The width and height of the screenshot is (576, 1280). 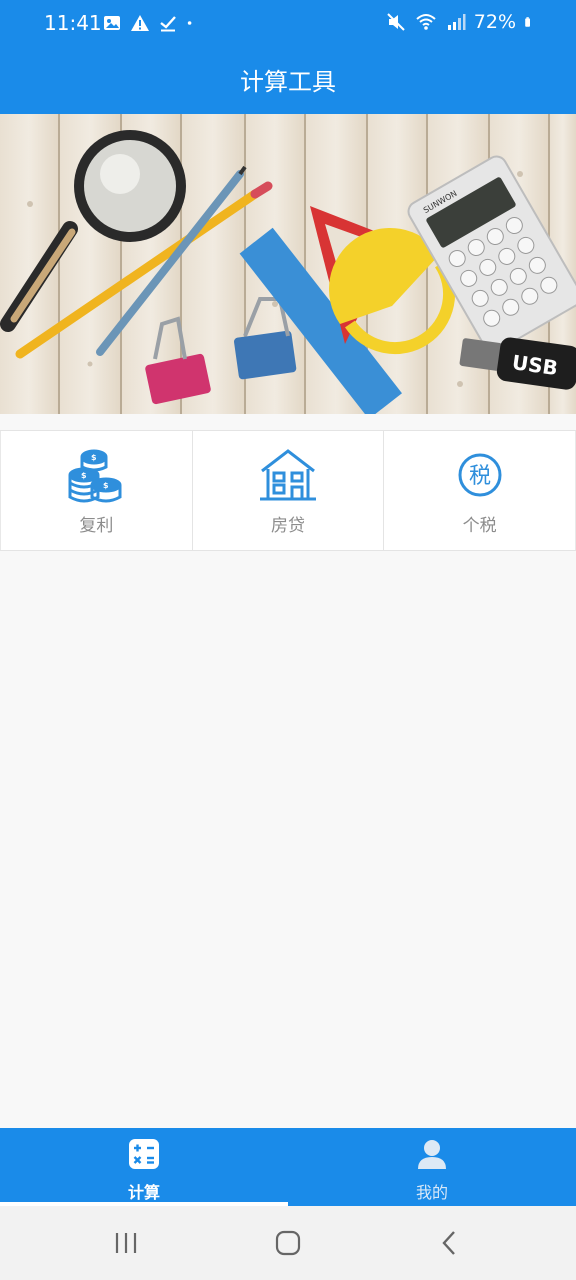 I want to click on status-time: 11:41, so click(x=73, y=23).